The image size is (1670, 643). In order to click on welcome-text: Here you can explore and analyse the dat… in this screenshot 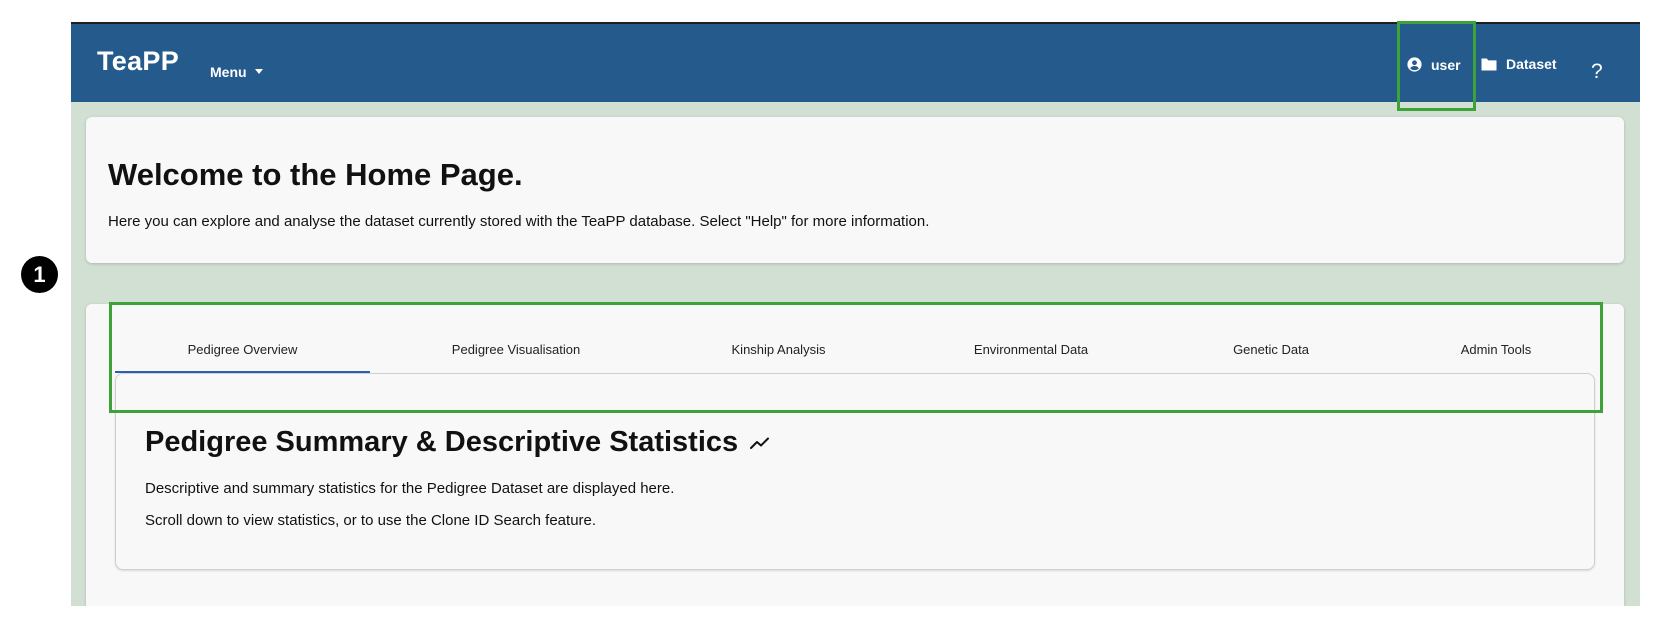, I will do `click(519, 221)`.